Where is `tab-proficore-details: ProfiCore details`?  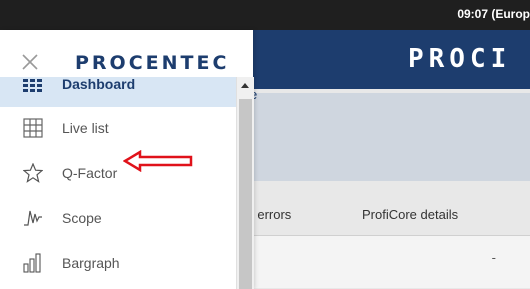 tab-proficore-details: ProfiCore details is located at coordinates (410, 214).